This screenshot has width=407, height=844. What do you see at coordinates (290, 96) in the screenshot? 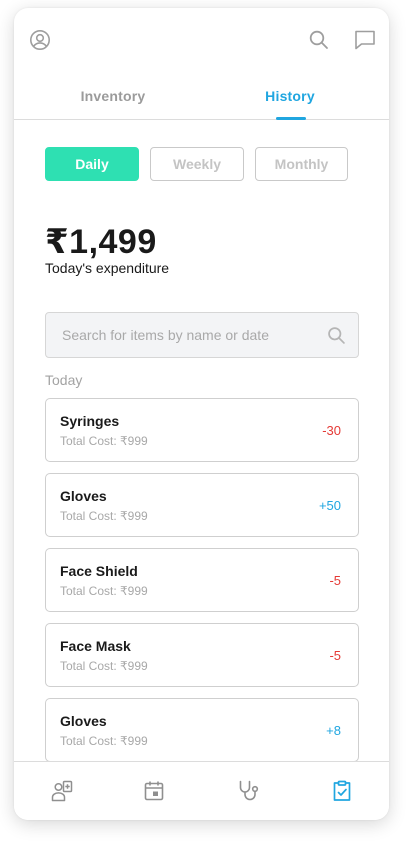
I see `tab-history: History` at bounding box center [290, 96].